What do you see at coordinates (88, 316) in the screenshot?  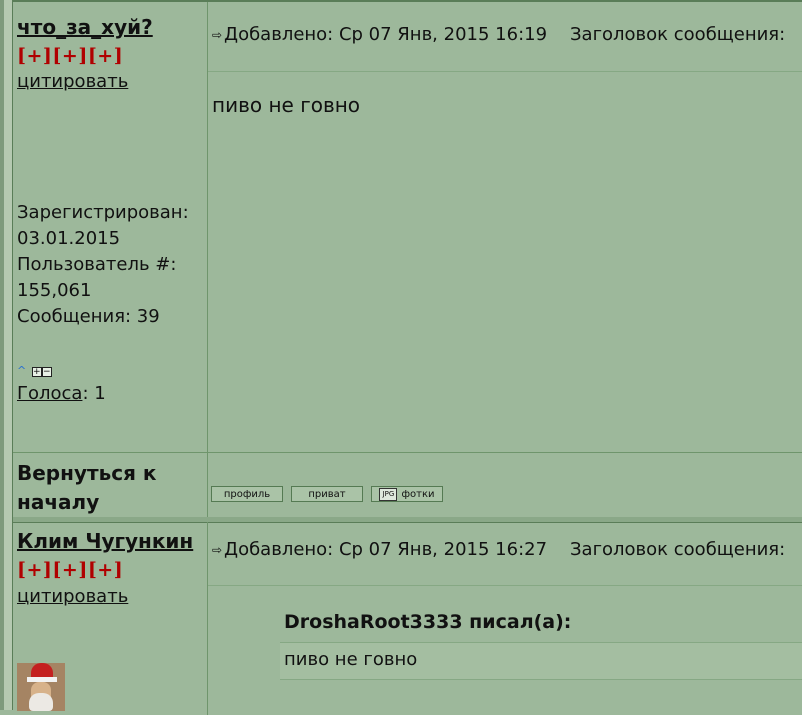 I see `message-count: Сообщения: 39` at bounding box center [88, 316].